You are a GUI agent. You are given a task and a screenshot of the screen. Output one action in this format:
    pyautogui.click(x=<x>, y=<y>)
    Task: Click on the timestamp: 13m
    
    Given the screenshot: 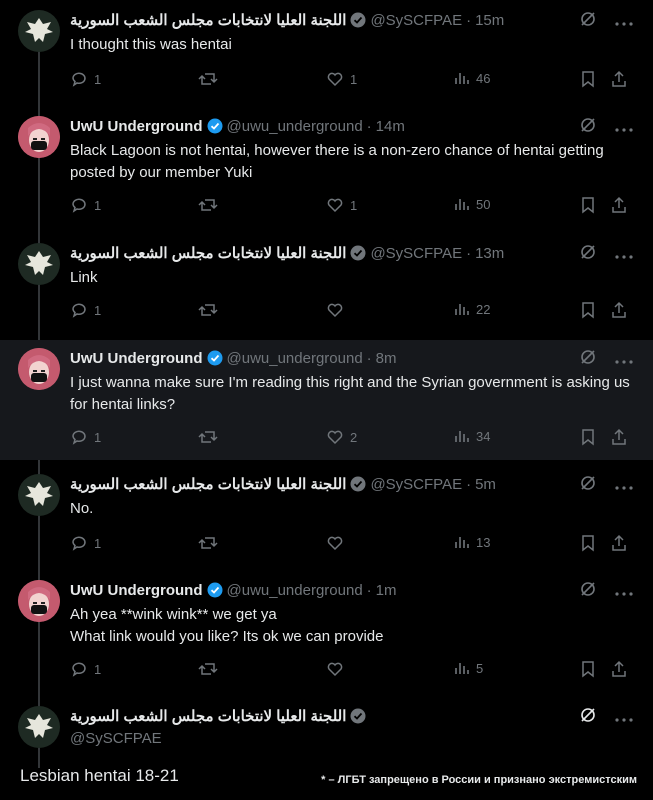 What is the action you would take?
    pyautogui.click(x=489, y=253)
    